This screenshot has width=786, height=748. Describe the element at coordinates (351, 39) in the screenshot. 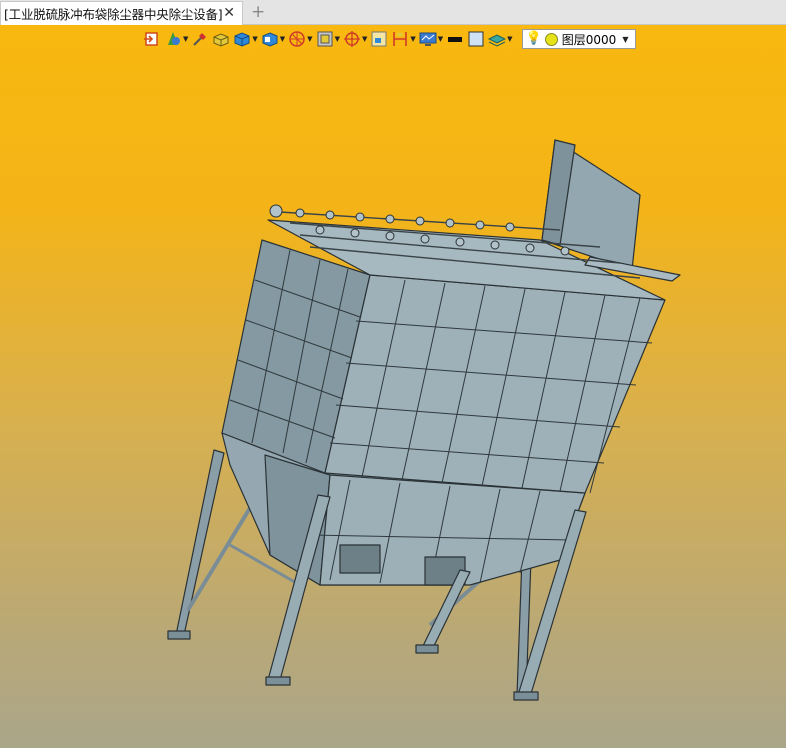

I see `target-icon` at that location.